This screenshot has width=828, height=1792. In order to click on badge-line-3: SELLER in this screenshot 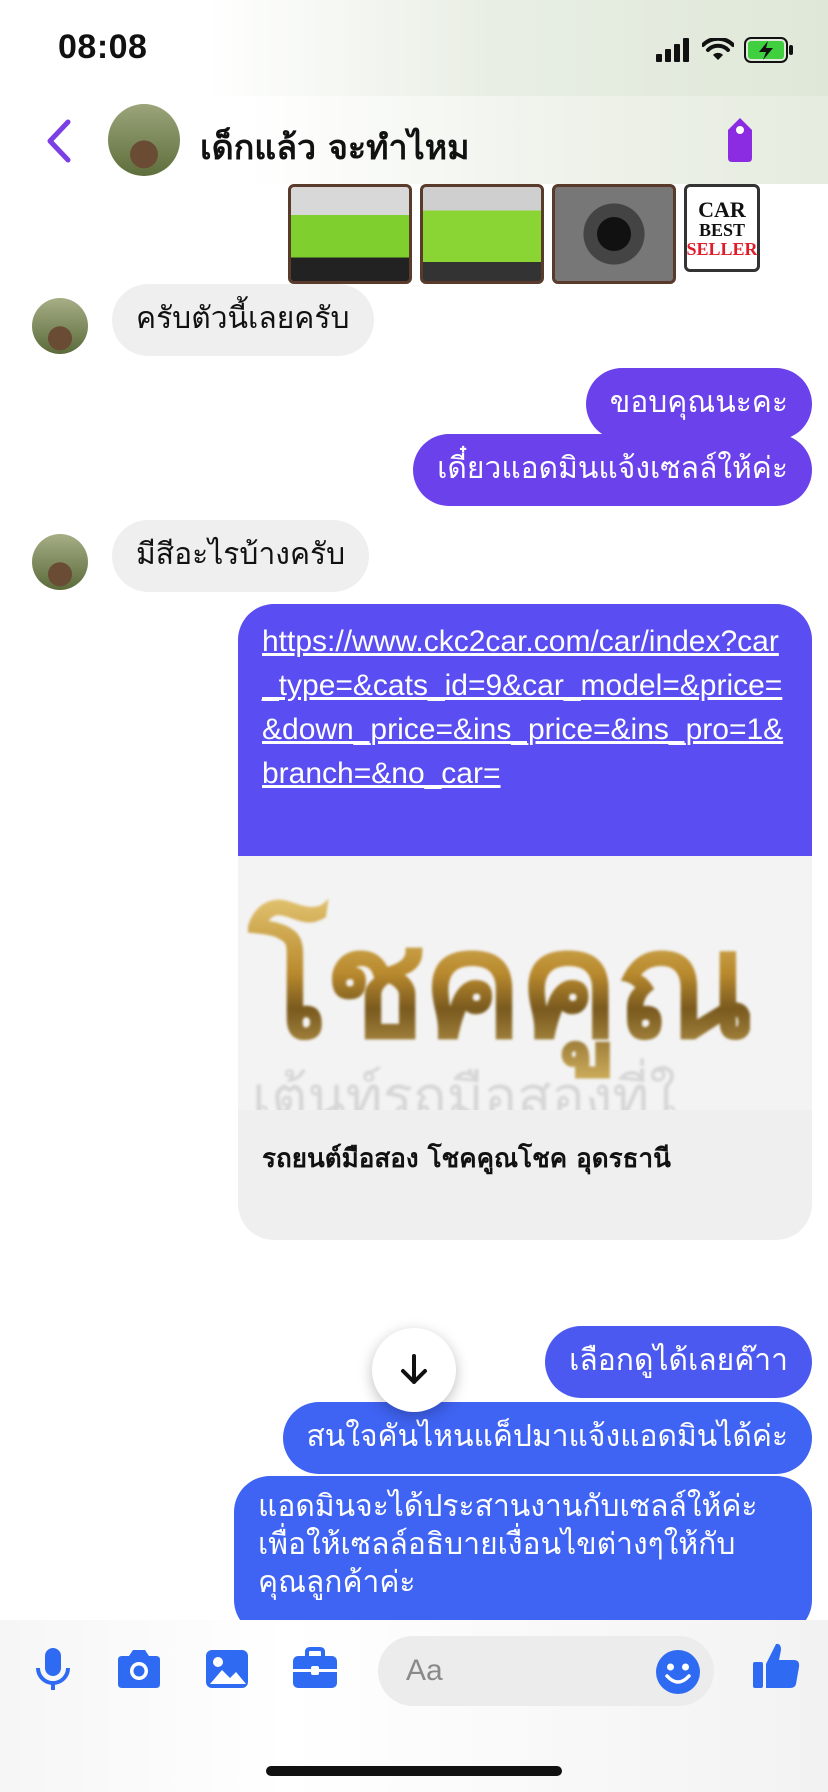, I will do `click(722, 248)`.